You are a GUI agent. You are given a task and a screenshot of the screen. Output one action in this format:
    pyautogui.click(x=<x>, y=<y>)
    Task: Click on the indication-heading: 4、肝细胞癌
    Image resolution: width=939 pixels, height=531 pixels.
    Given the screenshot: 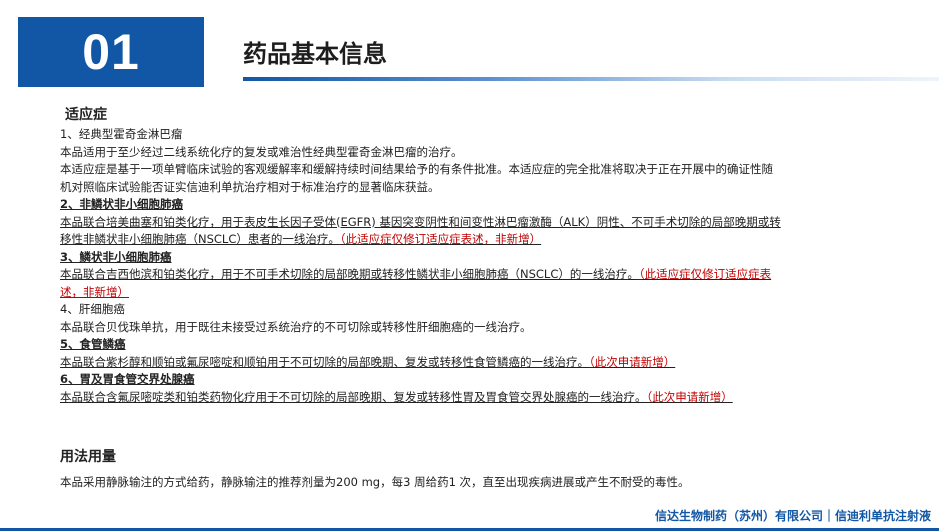 What is the action you would take?
    pyautogui.click(x=92, y=309)
    